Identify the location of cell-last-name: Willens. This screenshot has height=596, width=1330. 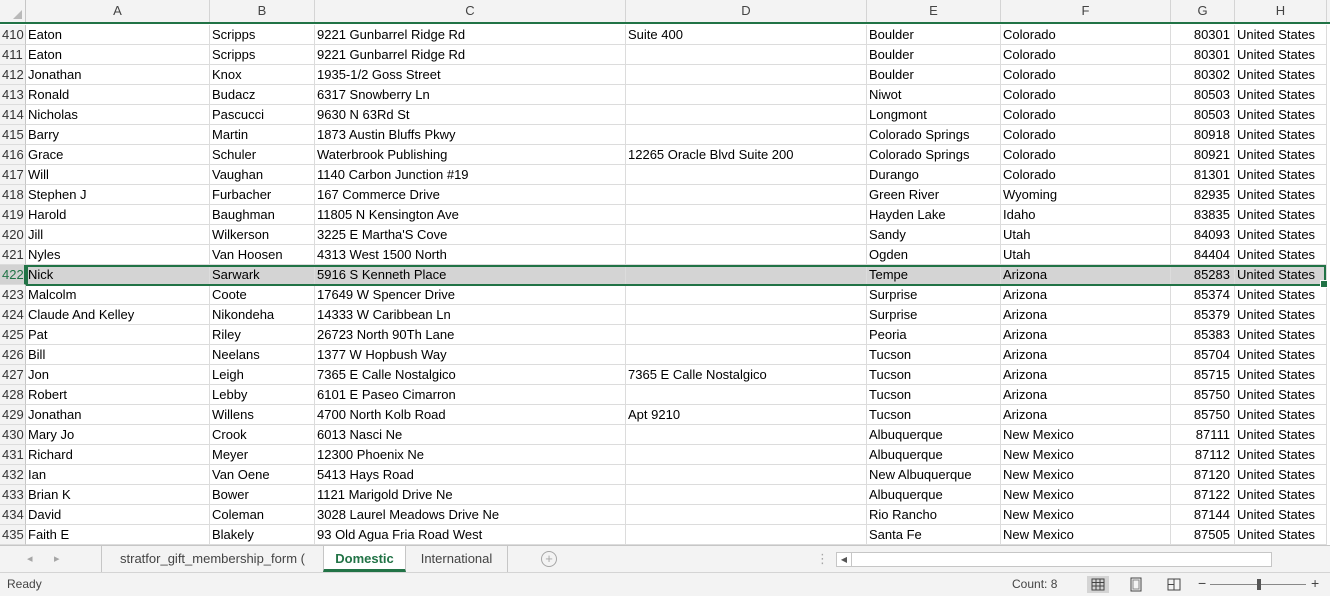
(262, 415).